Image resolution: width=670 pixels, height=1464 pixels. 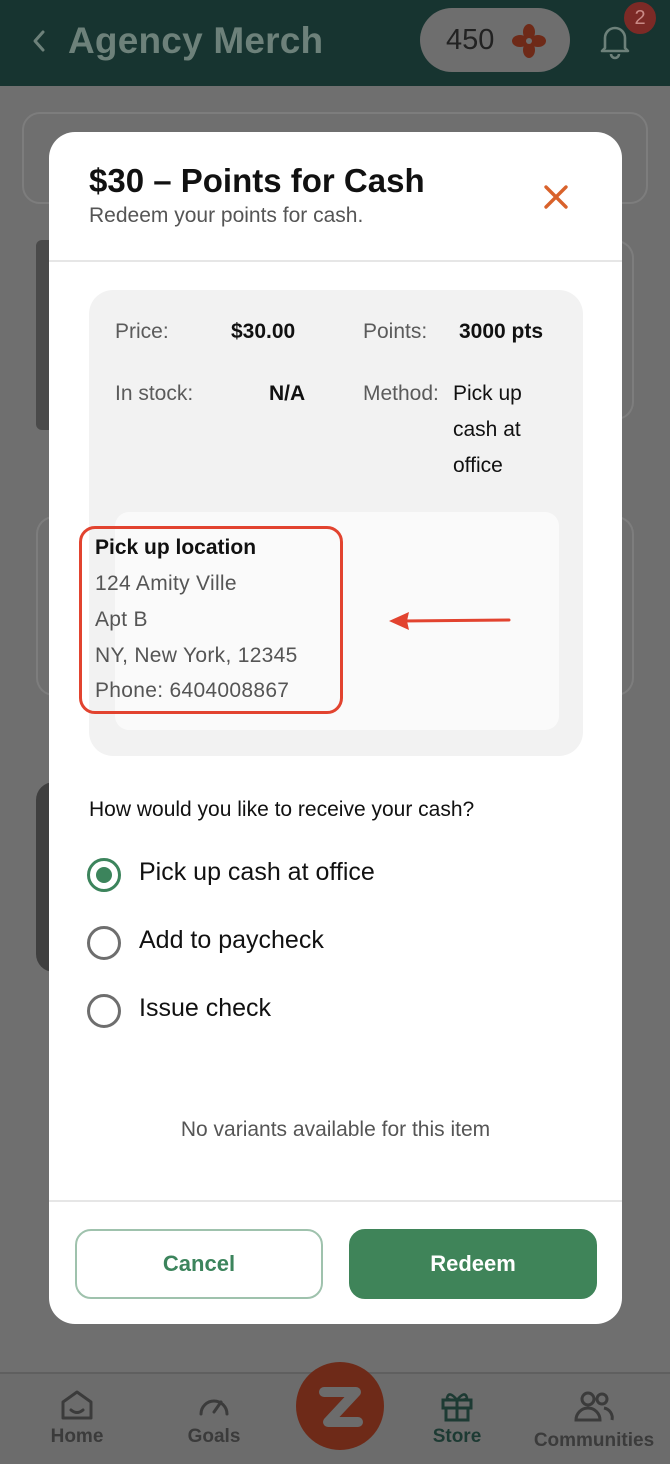 What do you see at coordinates (457, 1407) in the screenshot?
I see `gift-icon` at bounding box center [457, 1407].